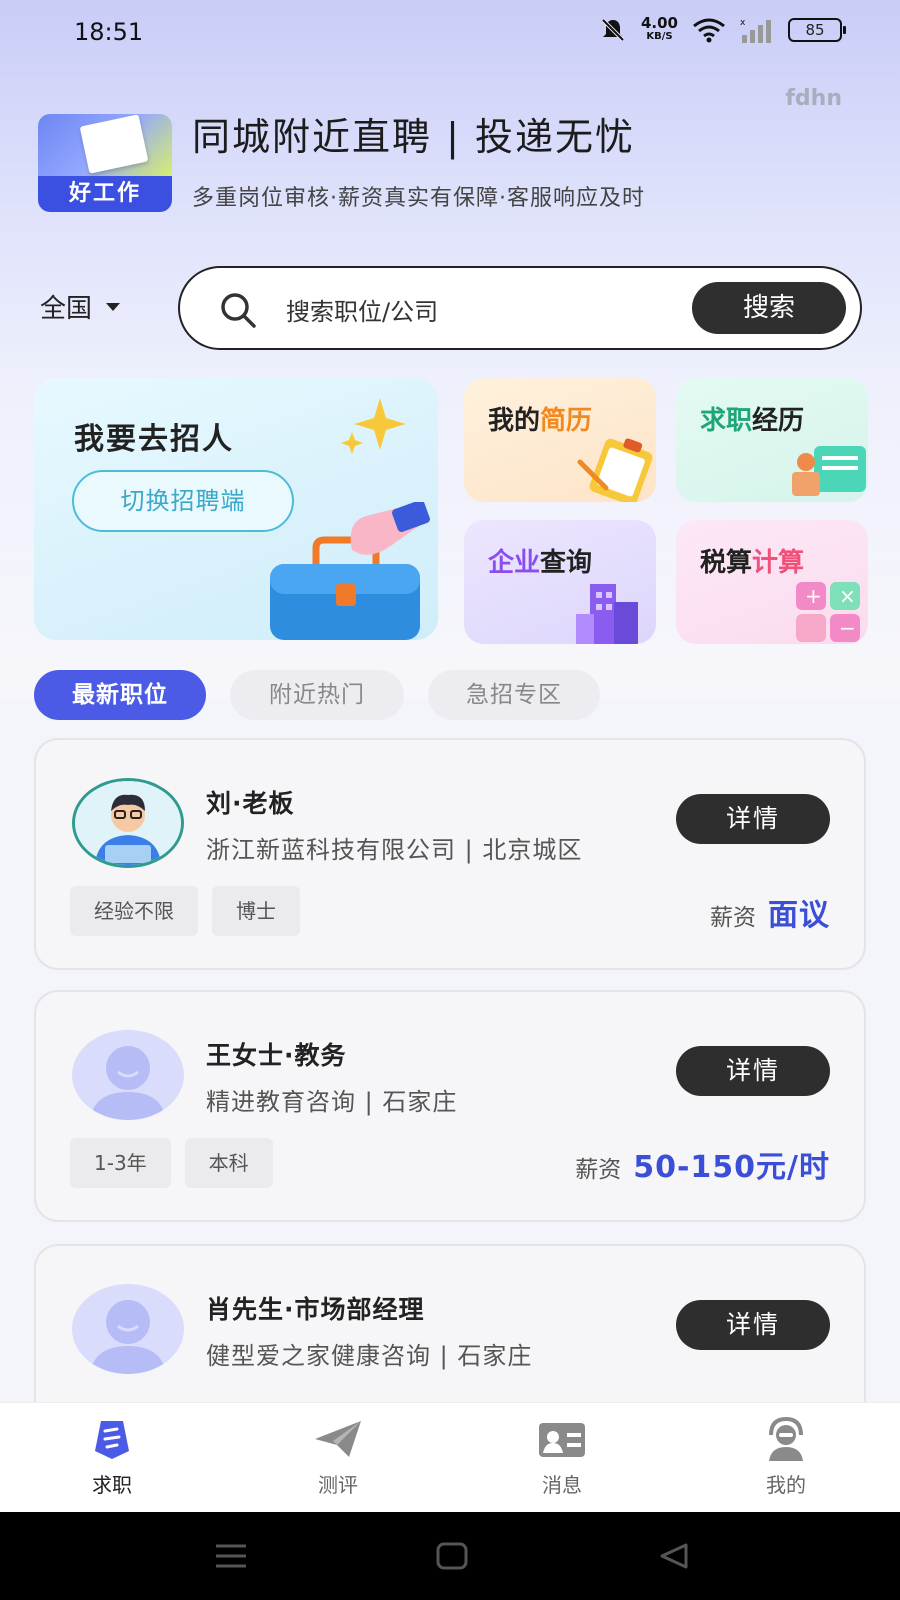 The width and height of the screenshot is (900, 1600). I want to click on employer-name: 刘·老板, so click(250, 803).